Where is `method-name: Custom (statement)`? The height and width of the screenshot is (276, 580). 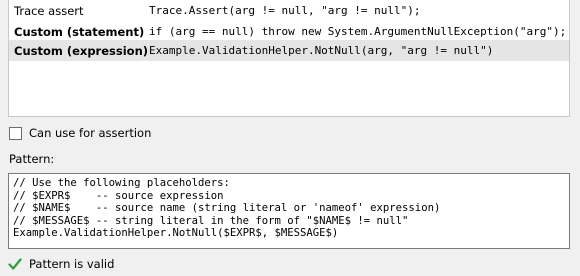
method-name: Custom (statement) is located at coordinates (79, 31).